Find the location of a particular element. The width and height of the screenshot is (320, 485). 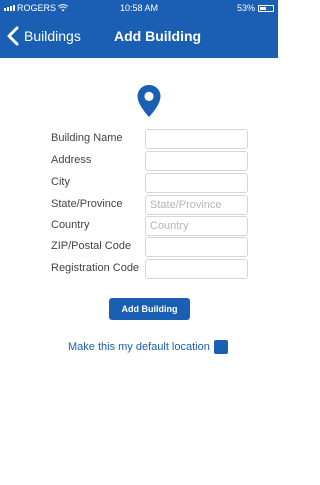

city-input is located at coordinates (196, 183).